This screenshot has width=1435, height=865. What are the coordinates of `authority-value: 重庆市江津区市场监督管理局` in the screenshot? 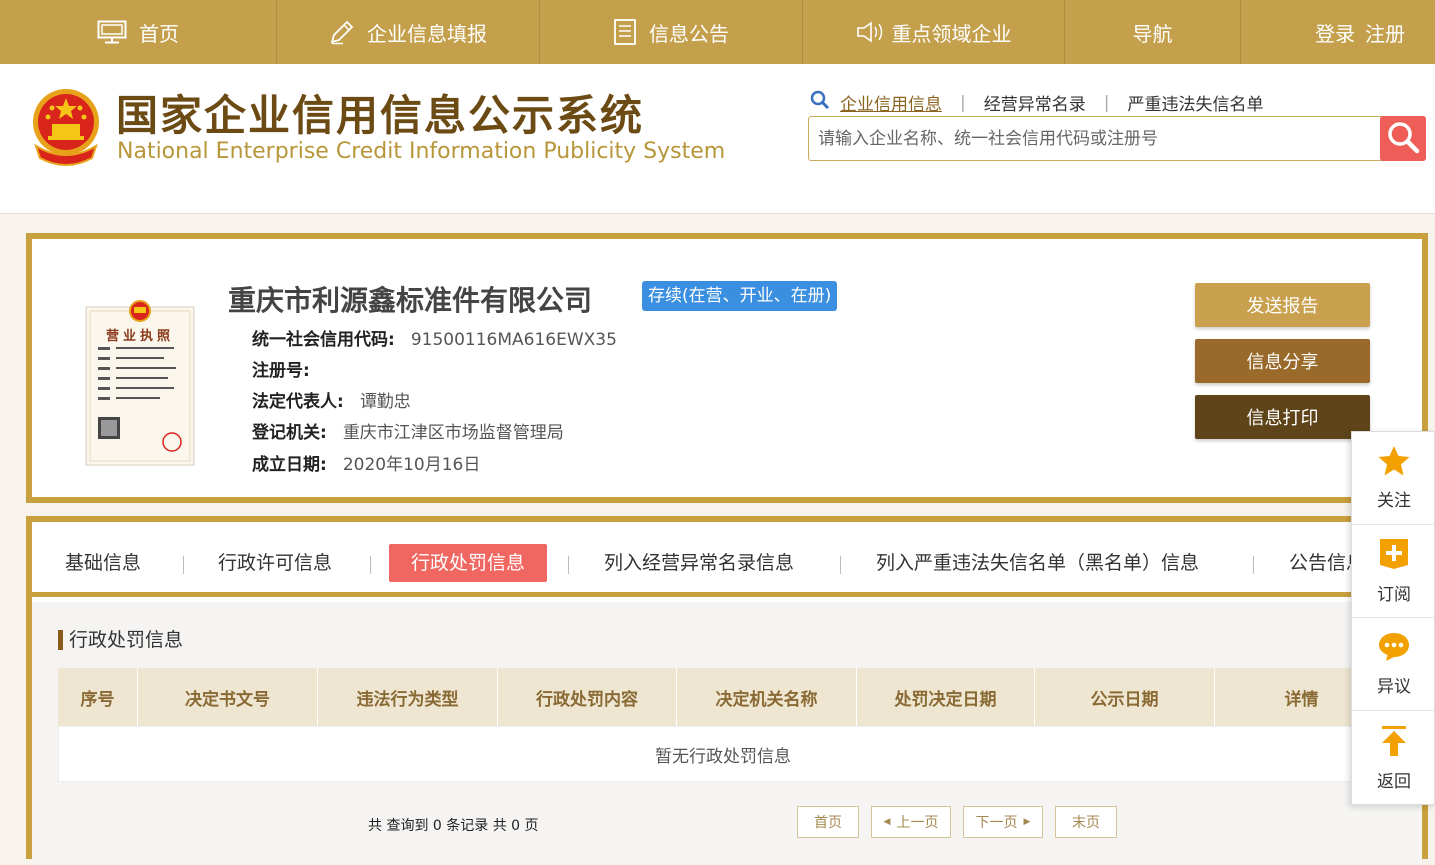 It's located at (453, 433).